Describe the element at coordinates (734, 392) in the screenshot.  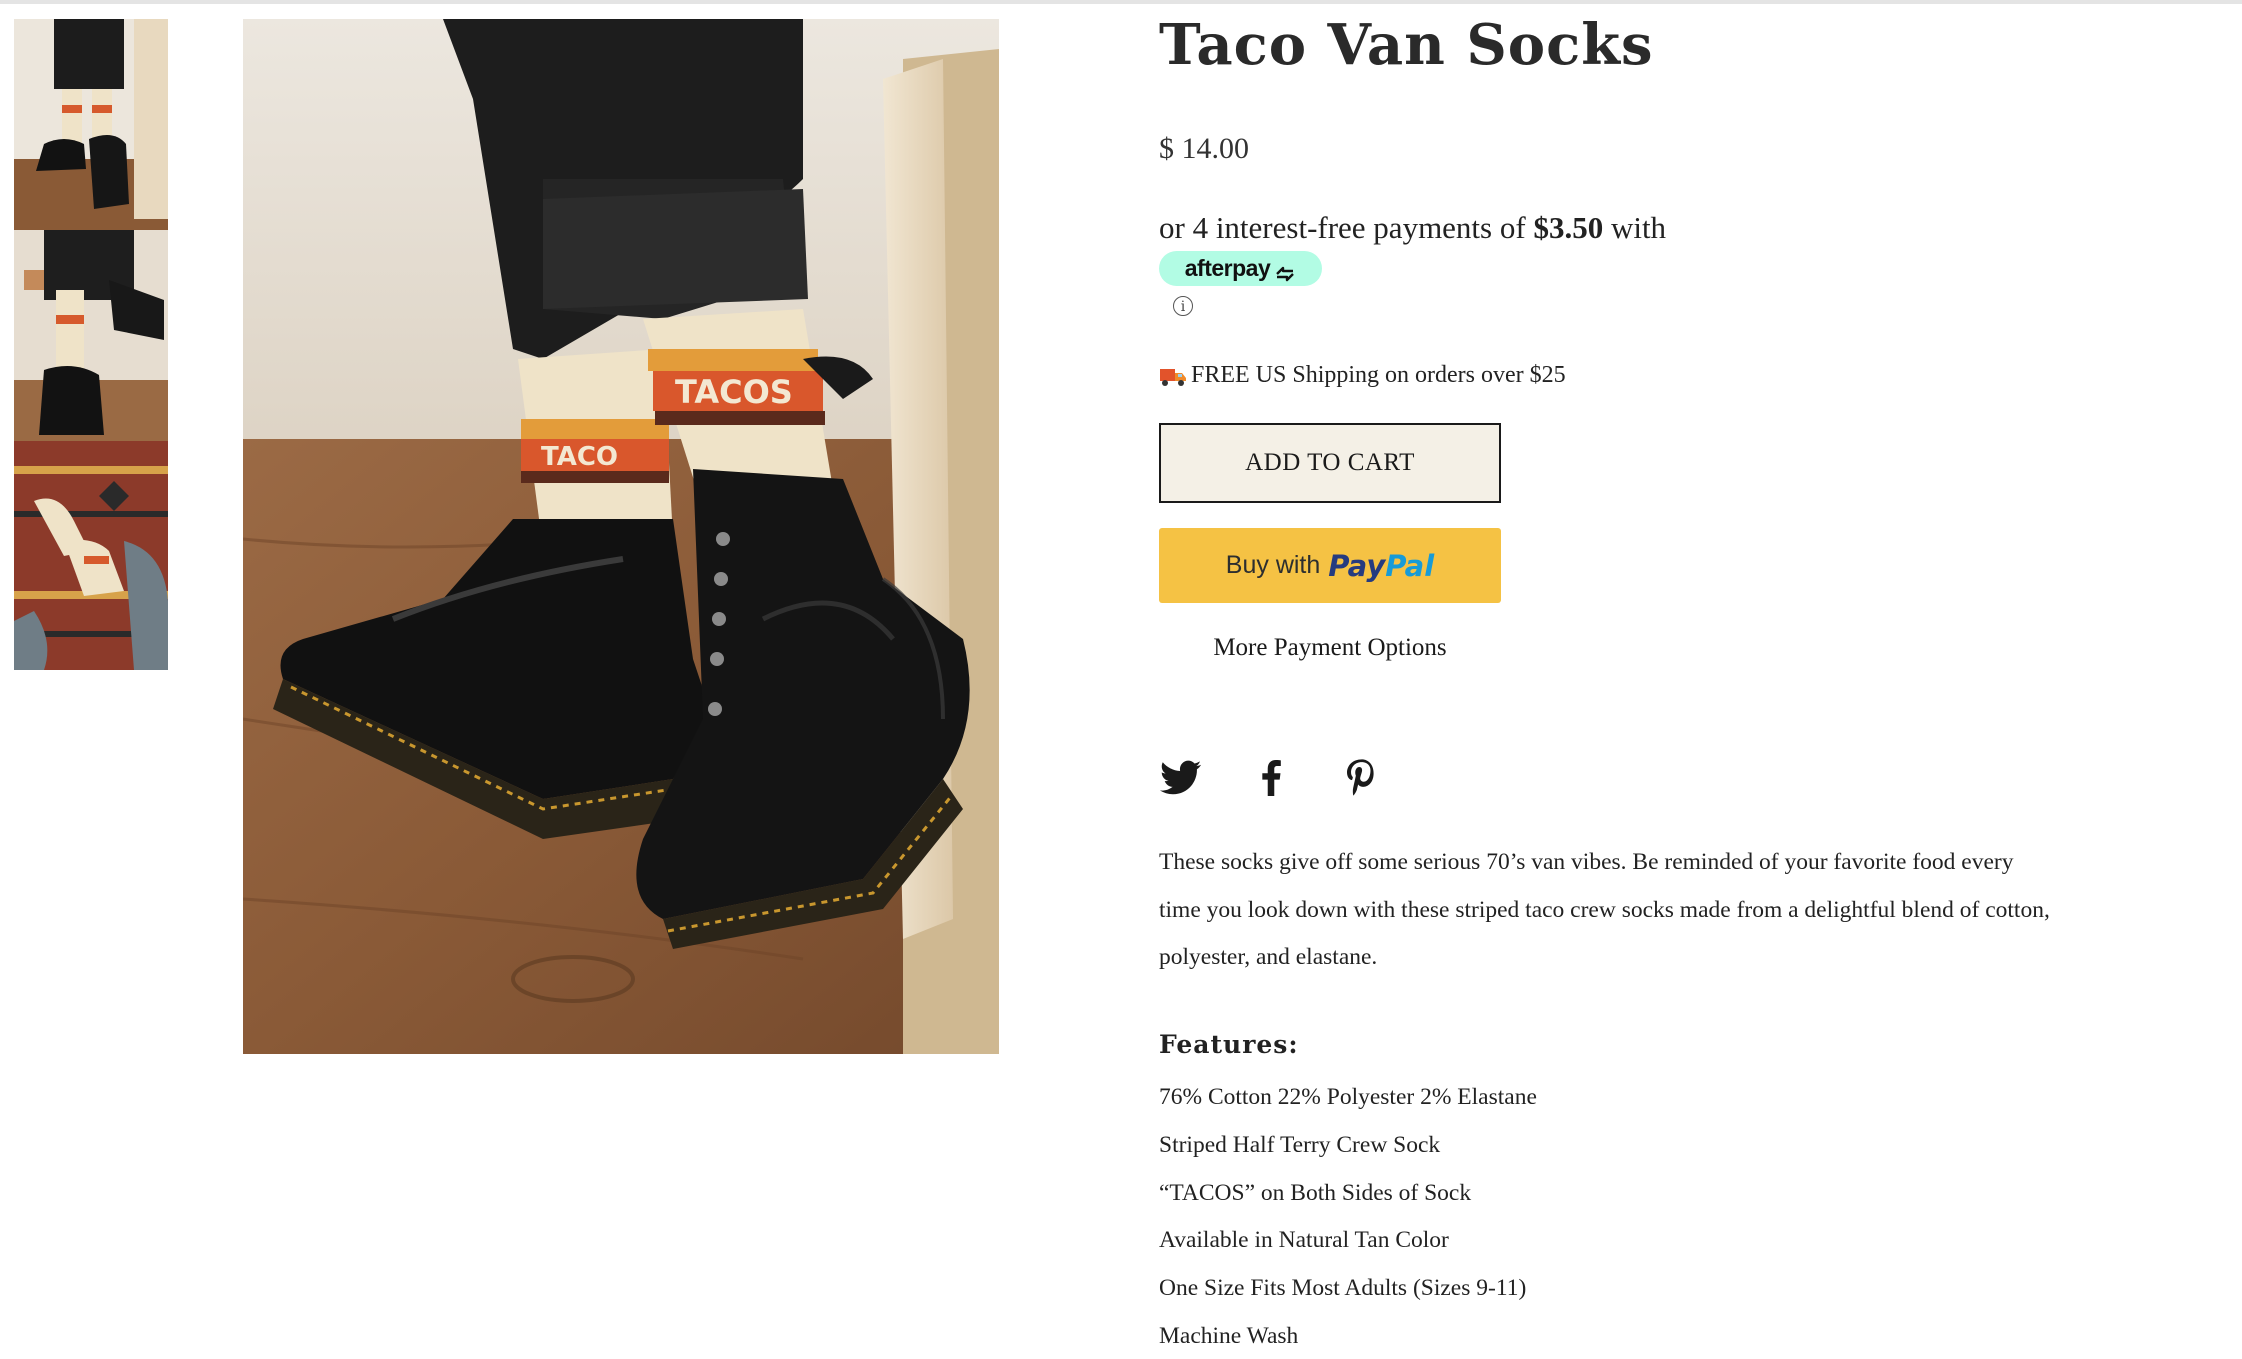
I see `svg-text: TACOS` at that location.